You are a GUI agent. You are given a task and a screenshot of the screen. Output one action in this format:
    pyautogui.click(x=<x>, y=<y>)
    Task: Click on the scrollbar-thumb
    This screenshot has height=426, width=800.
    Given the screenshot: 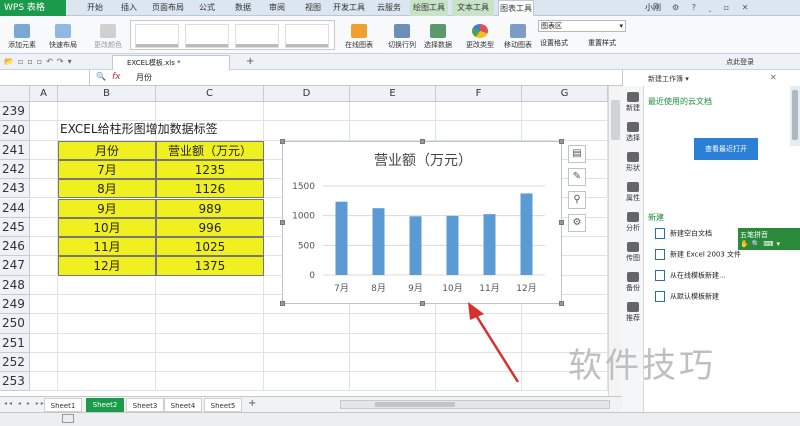 What is the action you would take?
    pyautogui.click(x=615, y=120)
    